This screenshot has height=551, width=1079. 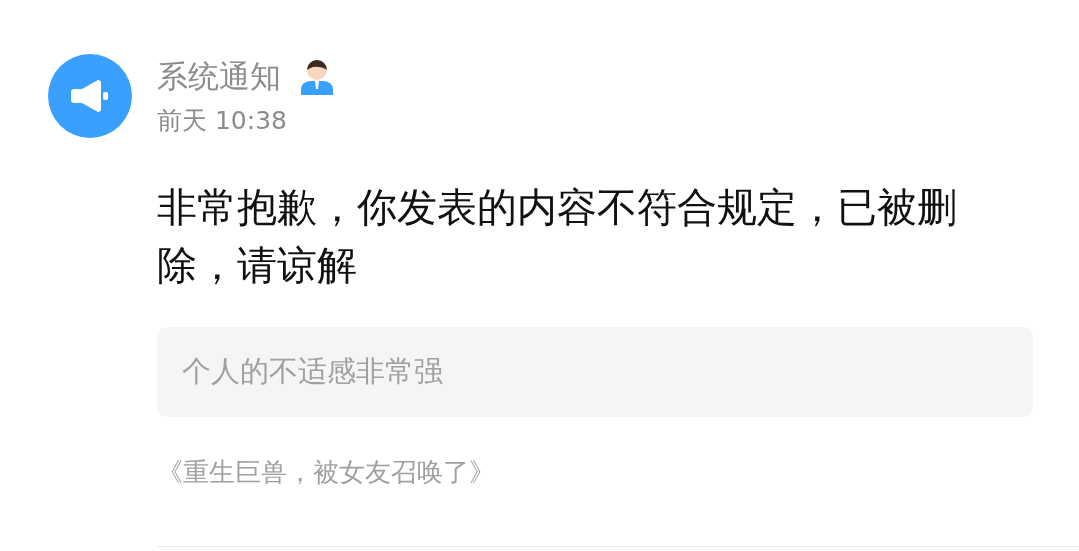 I want to click on quote-text: 个人的不适感非常强, so click(x=312, y=372).